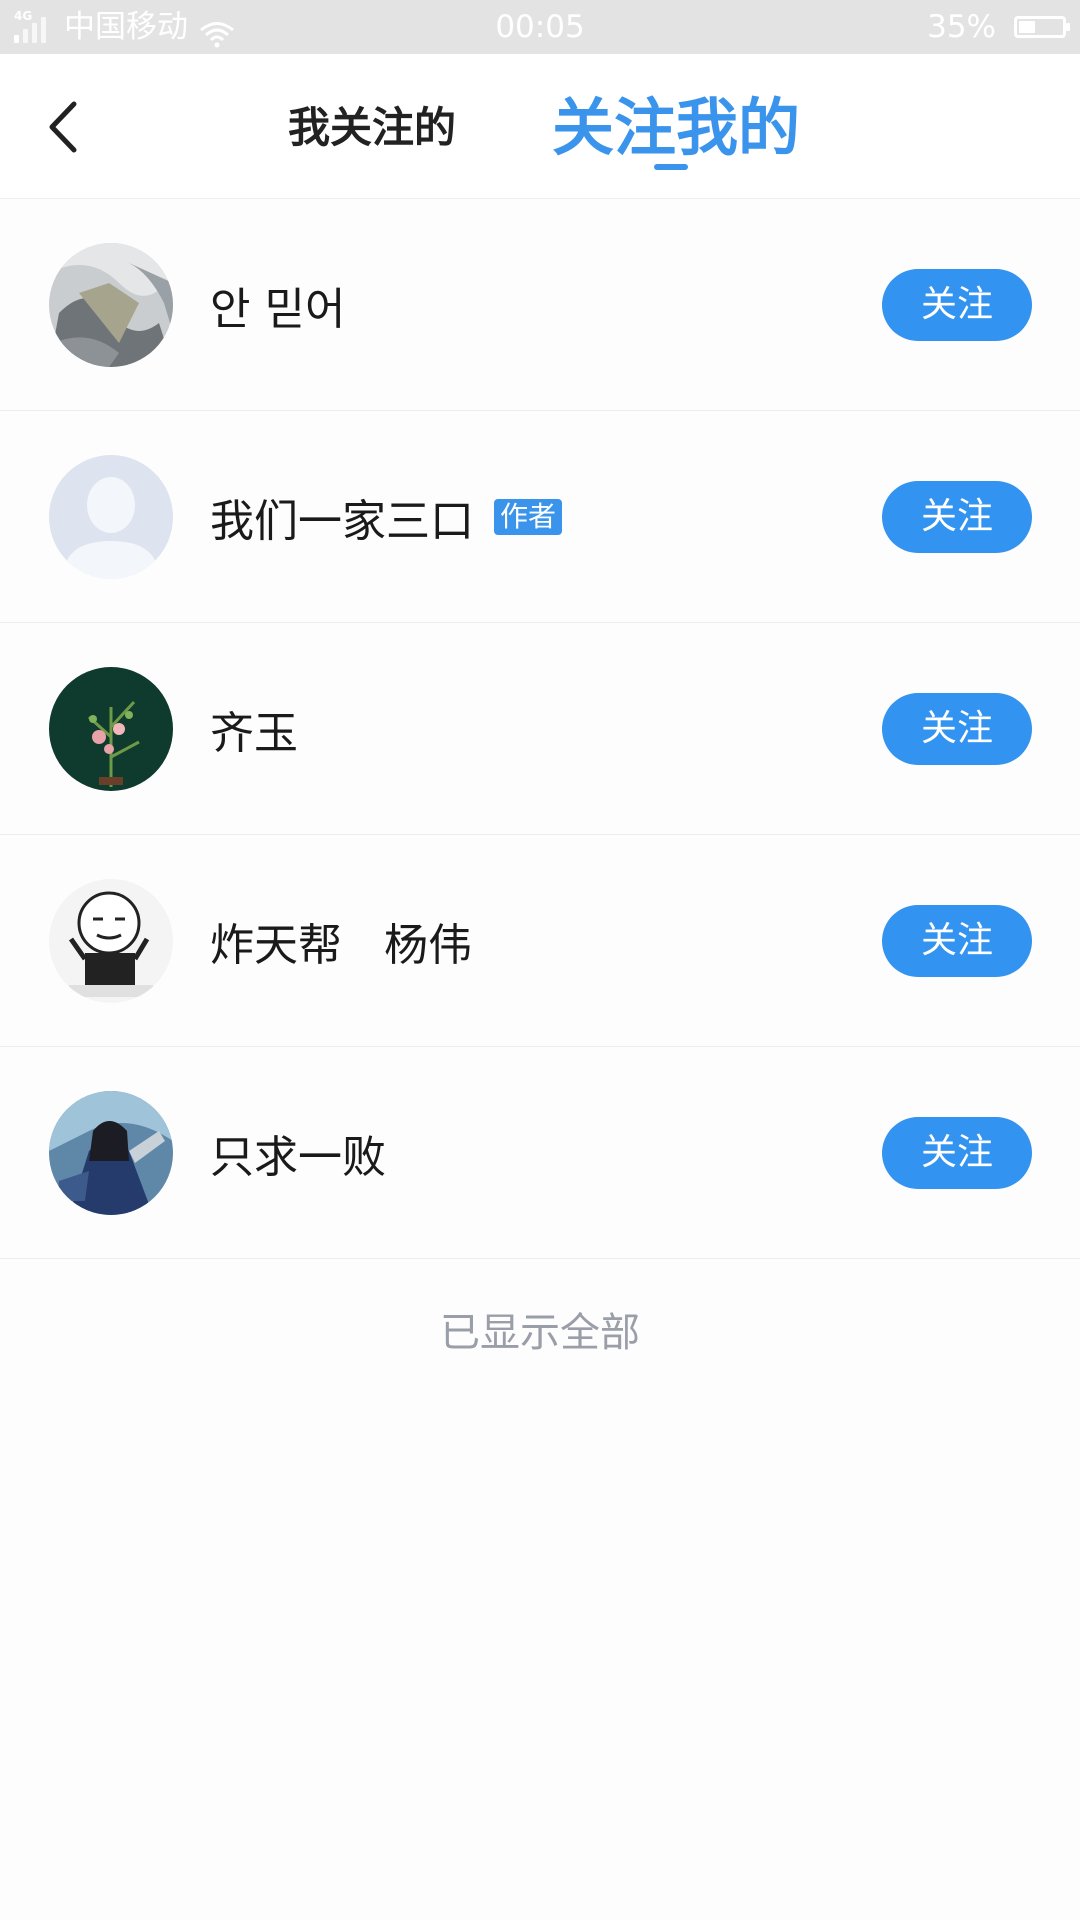 The height and width of the screenshot is (1920, 1080). I want to click on user-info: 齐玉, so click(254, 728).